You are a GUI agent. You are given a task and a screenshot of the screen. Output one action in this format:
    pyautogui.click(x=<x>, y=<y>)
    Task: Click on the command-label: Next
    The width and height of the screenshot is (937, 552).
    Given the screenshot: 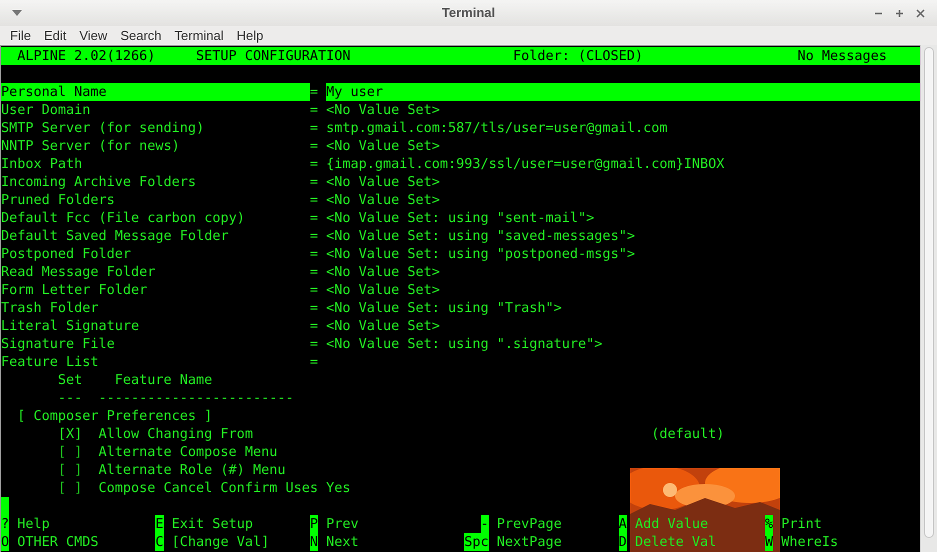 What is the action you would take?
    pyautogui.click(x=342, y=542)
    